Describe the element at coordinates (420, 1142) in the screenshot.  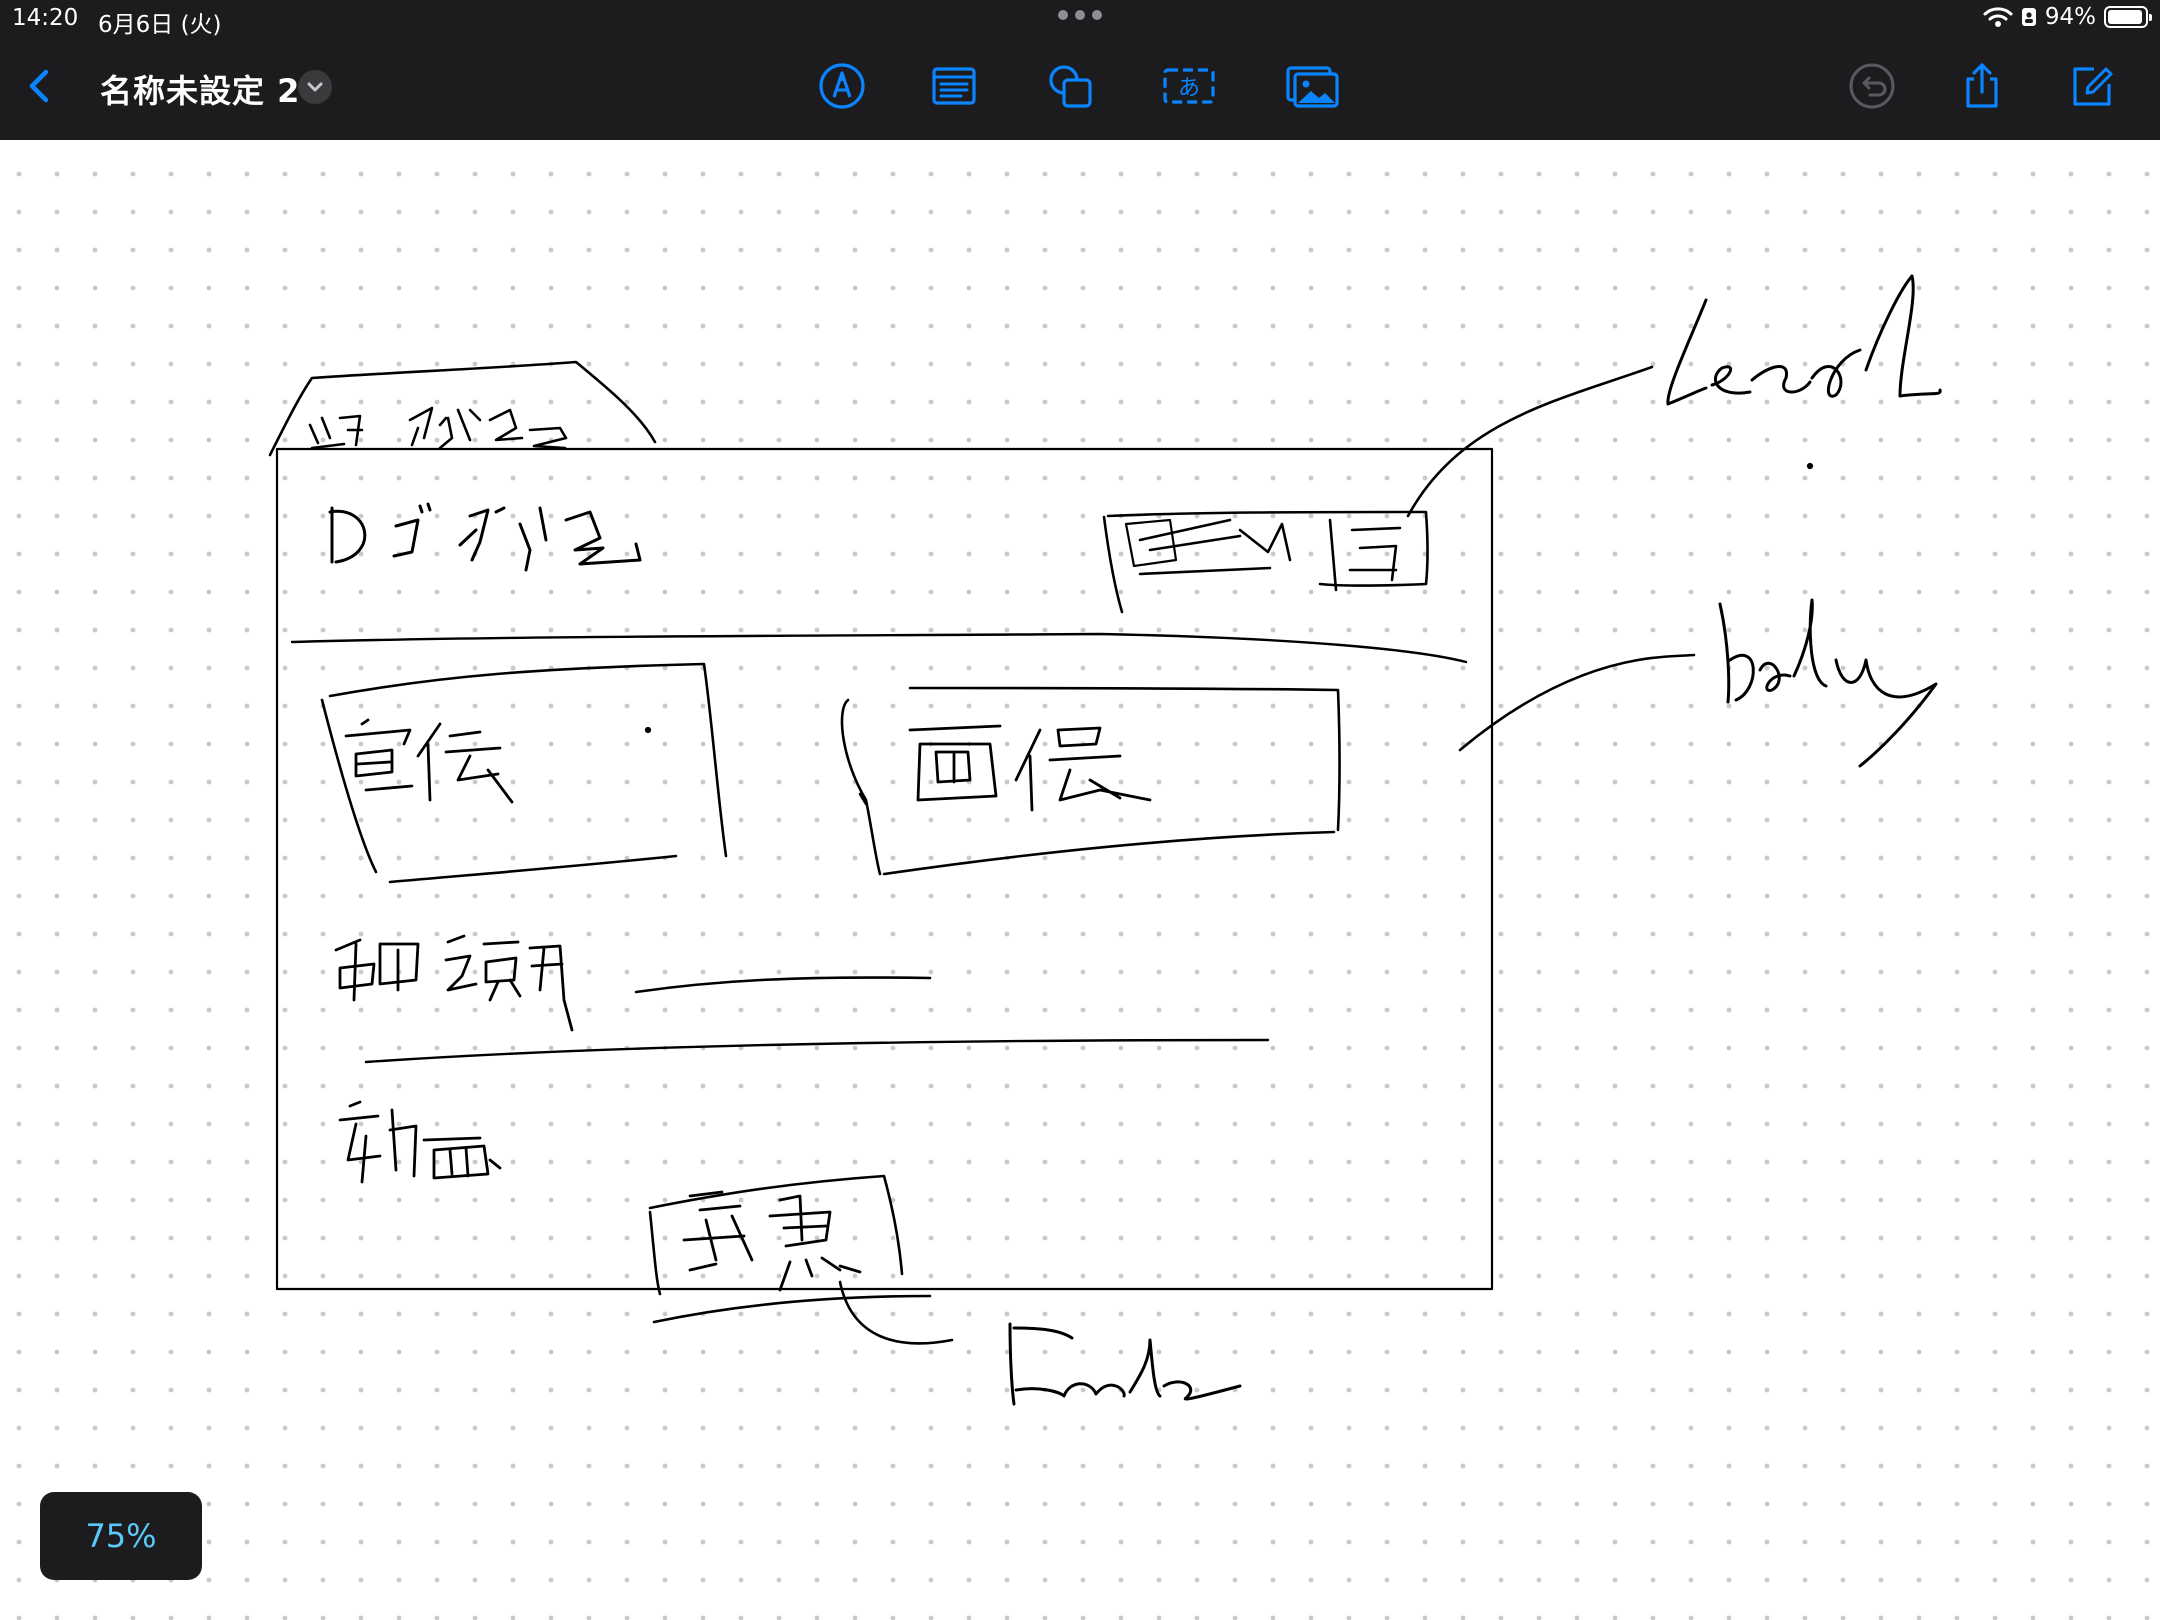
I see `sketch-news-label` at that location.